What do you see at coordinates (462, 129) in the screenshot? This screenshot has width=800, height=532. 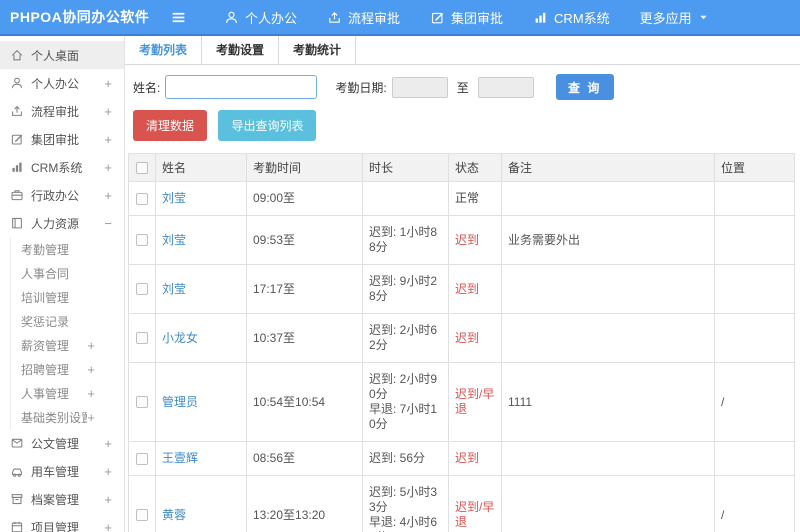 I see `action-buttons: 清理数据 导出查询列表` at bounding box center [462, 129].